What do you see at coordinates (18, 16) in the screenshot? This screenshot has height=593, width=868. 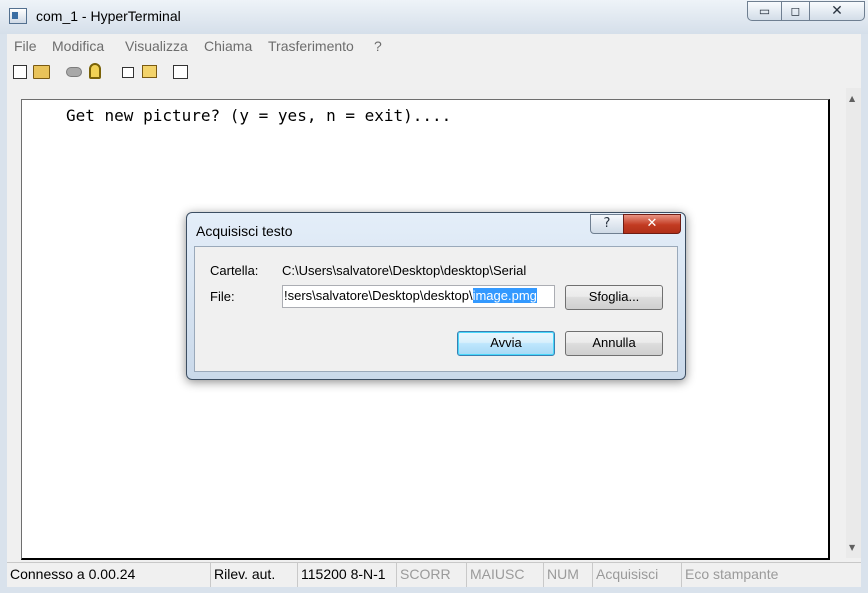 I see `hyperterminal-app-icon` at bounding box center [18, 16].